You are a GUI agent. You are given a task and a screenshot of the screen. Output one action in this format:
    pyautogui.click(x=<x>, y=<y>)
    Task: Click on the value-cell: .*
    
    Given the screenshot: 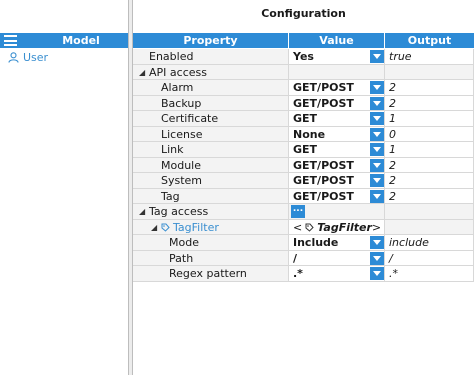 What is the action you would take?
    pyautogui.click(x=337, y=274)
    